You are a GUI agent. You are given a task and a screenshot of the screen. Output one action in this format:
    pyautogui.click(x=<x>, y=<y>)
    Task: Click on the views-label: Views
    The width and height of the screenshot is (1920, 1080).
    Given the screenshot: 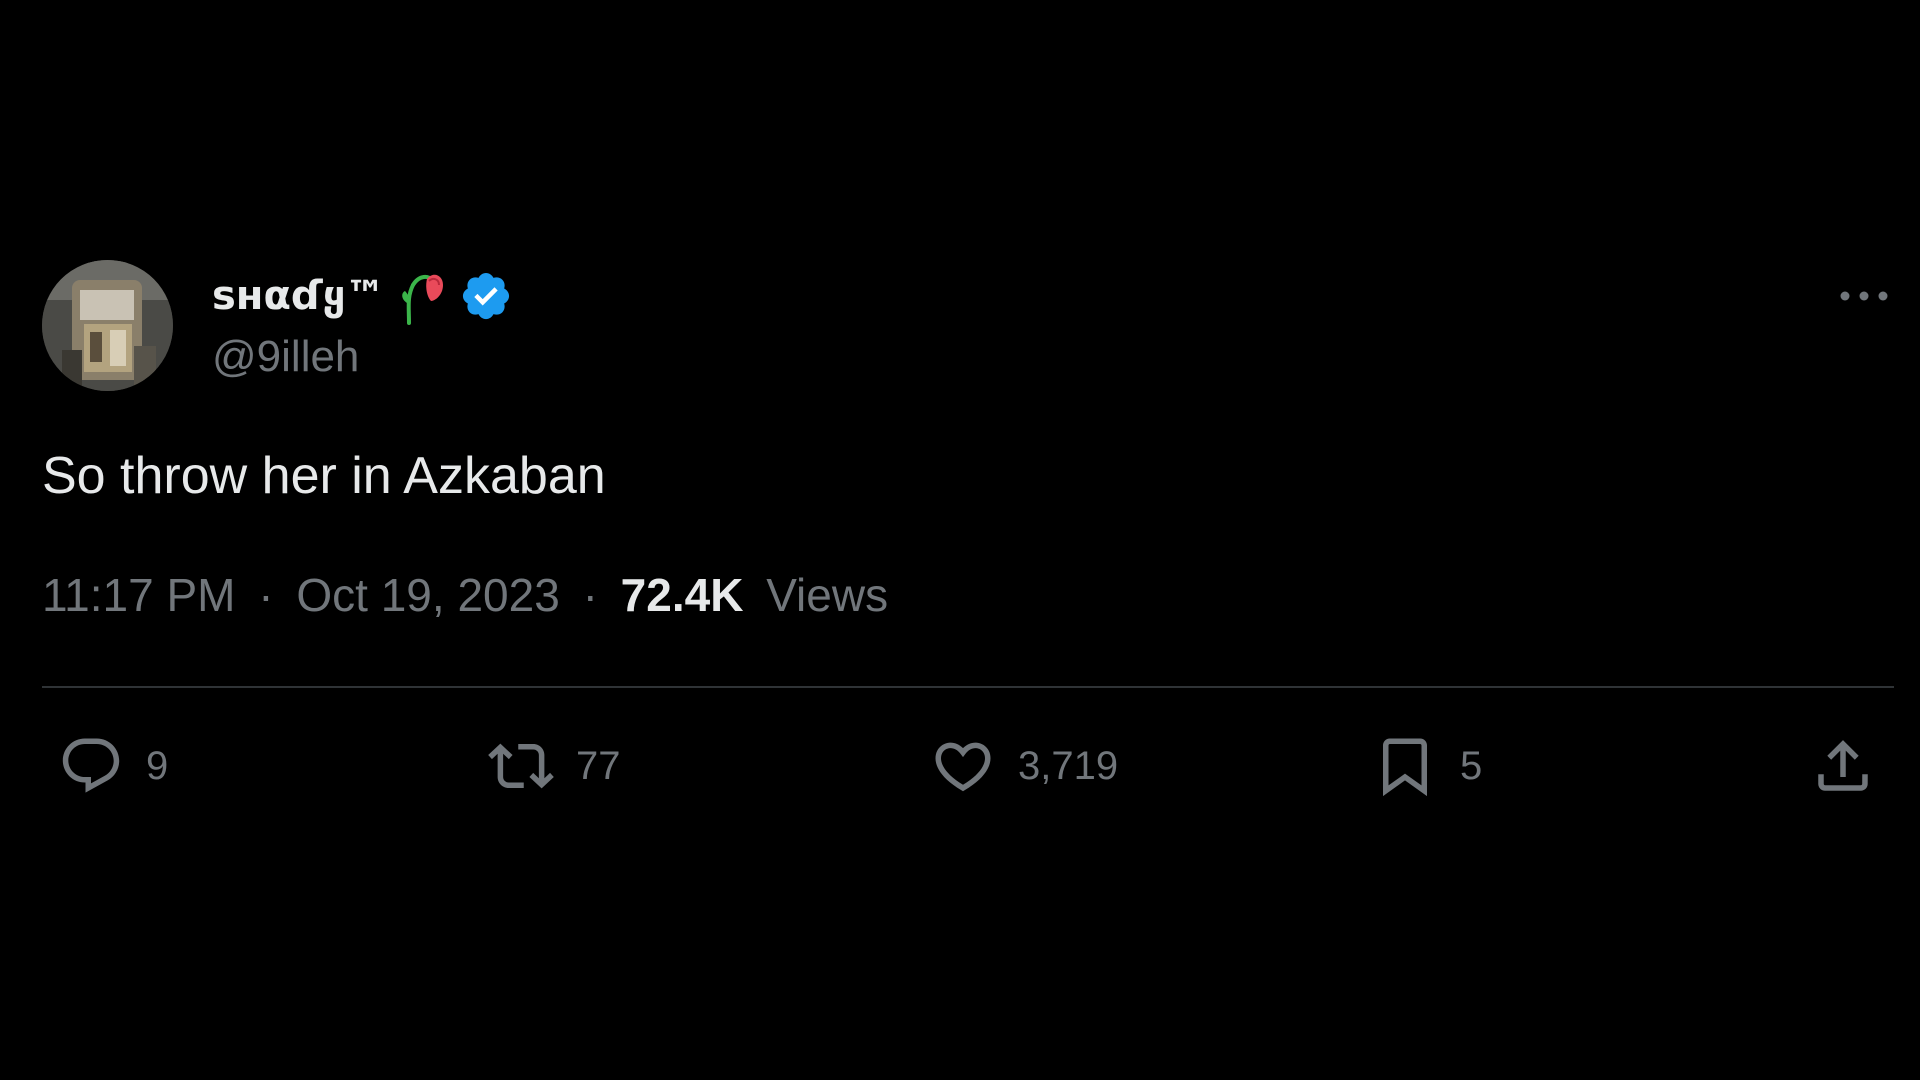 What is the action you would take?
    pyautogui.click(x=827, y=595)
    